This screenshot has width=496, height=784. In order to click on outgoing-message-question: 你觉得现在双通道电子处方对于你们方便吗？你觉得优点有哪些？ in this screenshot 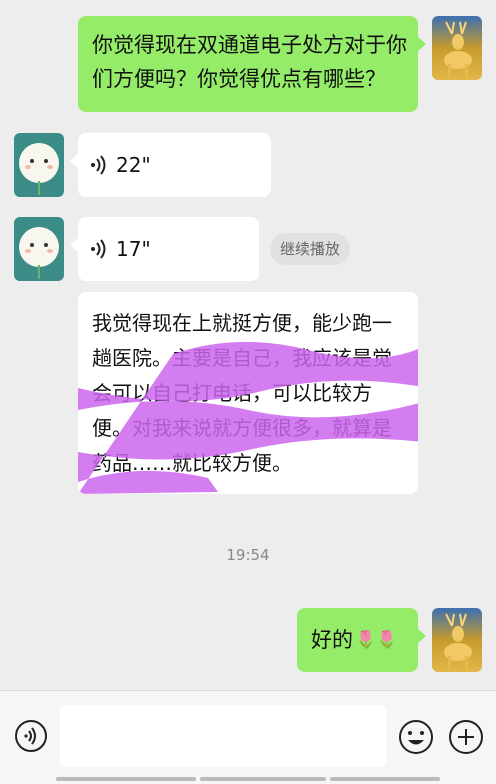, I will do `click(252, 64)`.